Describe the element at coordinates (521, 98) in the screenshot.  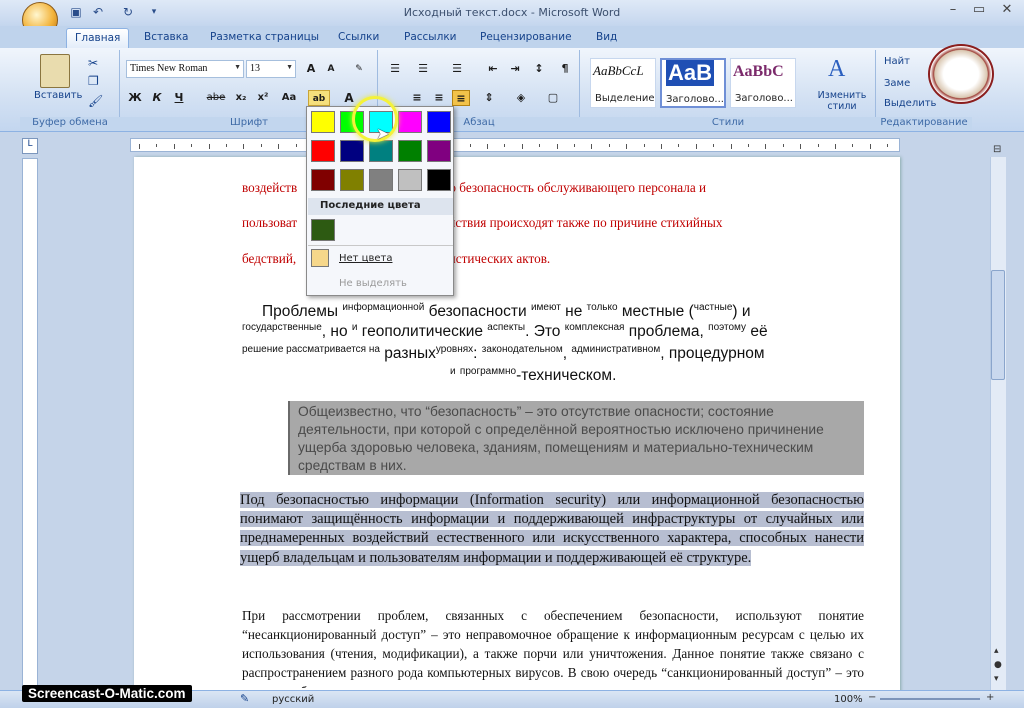
I see `shading-icon: ◈` at that location.